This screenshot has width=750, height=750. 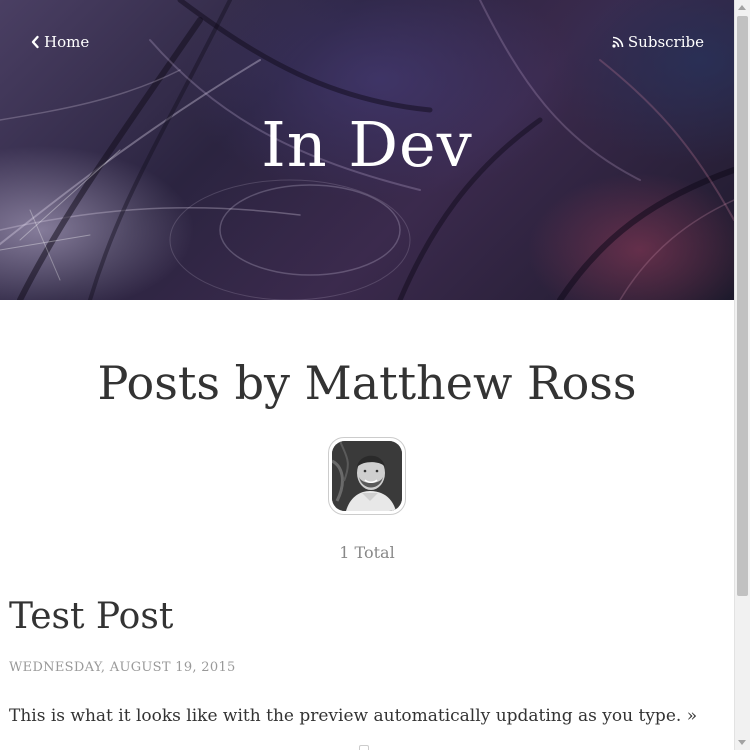 What do you see at coordinates (618, 42) in the screenshot?
I see `rss-icon` at bounding box center [618, 42].